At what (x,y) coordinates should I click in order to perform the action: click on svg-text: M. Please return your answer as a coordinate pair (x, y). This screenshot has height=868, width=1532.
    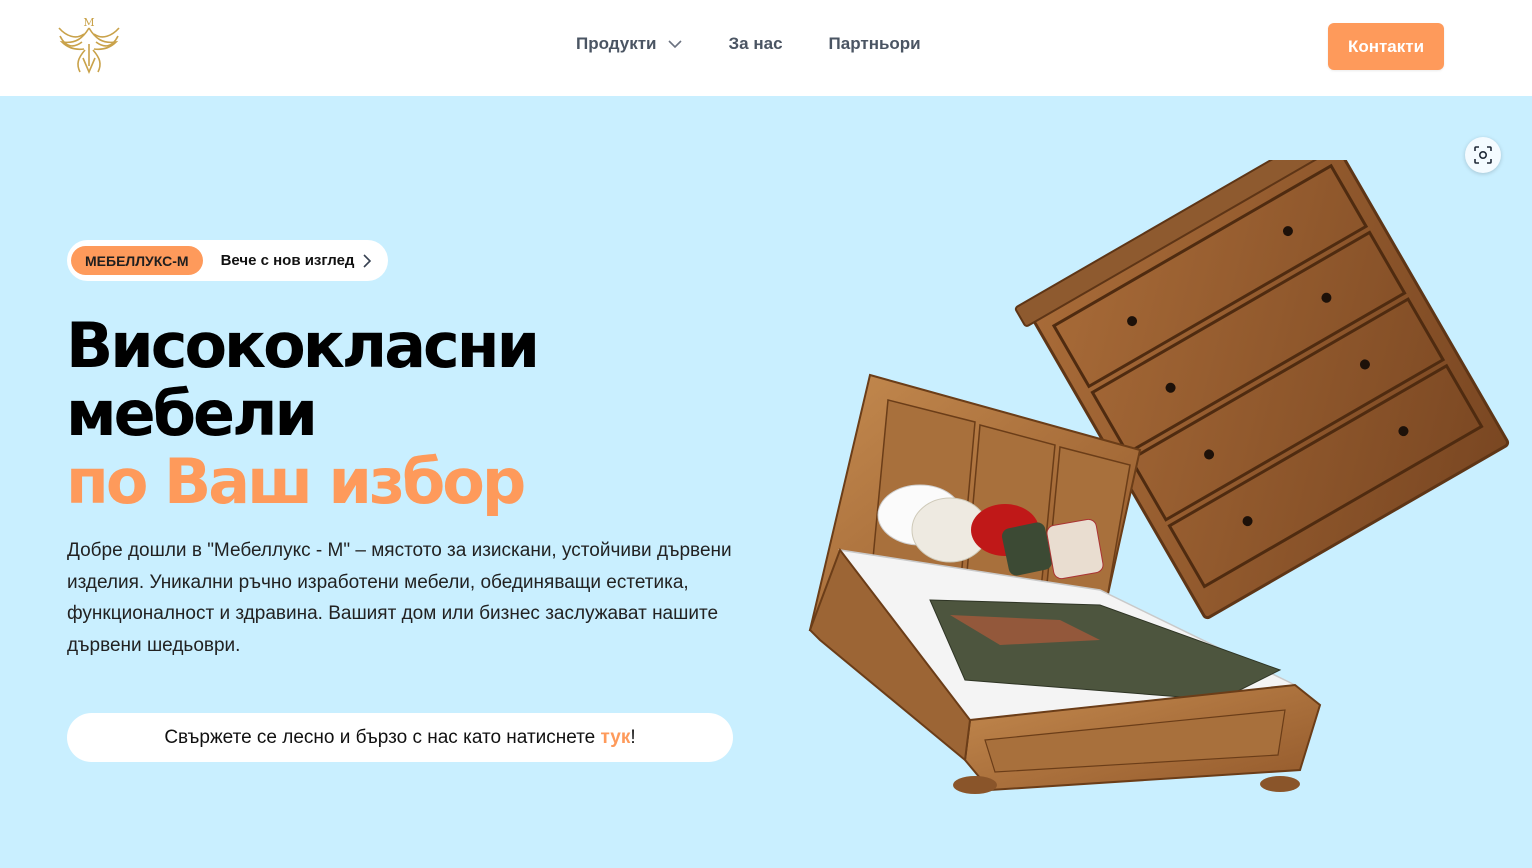
    Looking at the image, I should click on (88, 22).